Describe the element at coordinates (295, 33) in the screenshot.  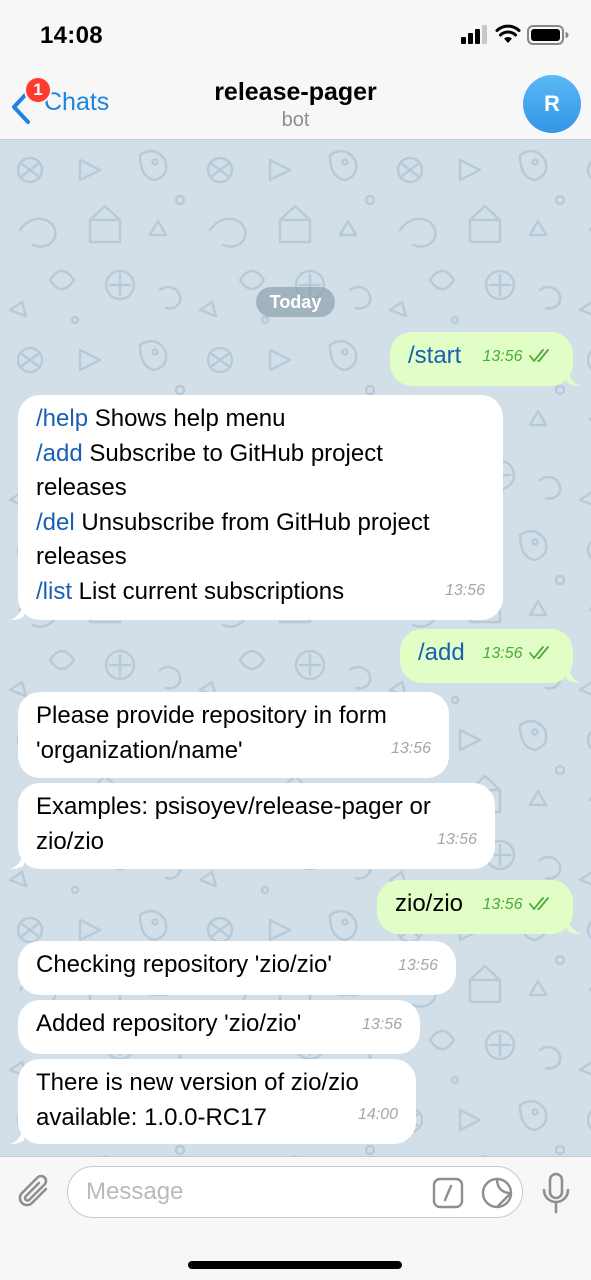
I see `status-bar: 14:08` at that location.